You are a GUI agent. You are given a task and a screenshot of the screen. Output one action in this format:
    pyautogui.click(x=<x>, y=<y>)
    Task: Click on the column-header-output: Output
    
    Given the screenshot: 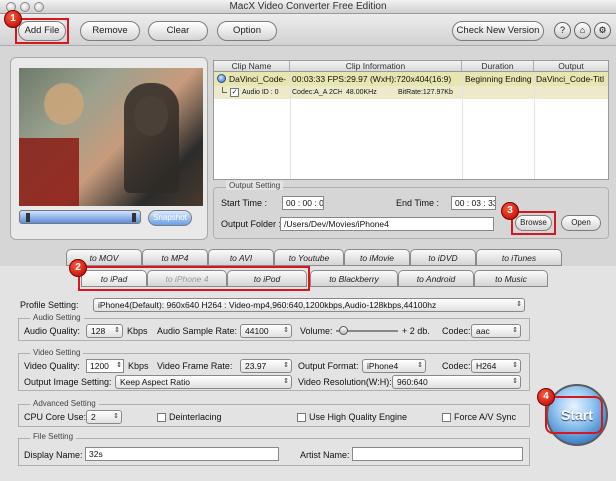 What is the action you would take?
    pyautogui.click(x=571, y=66)
    